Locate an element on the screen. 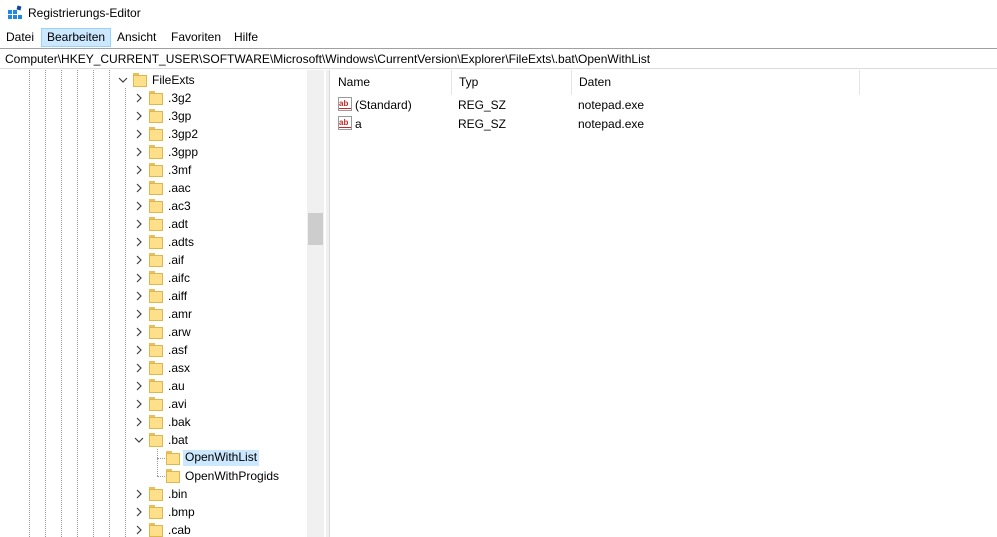 This screenshot has width=997, height=537. tree-scrollbar is located at coordinates (315, 303).